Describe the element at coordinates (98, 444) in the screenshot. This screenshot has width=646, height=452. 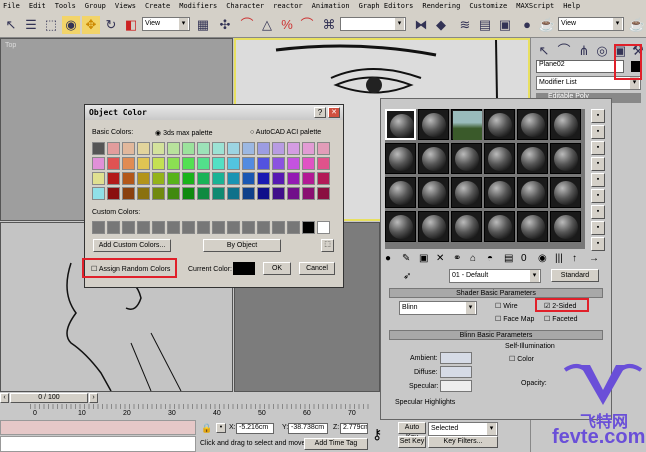
I see `maxscript-output` at that location.